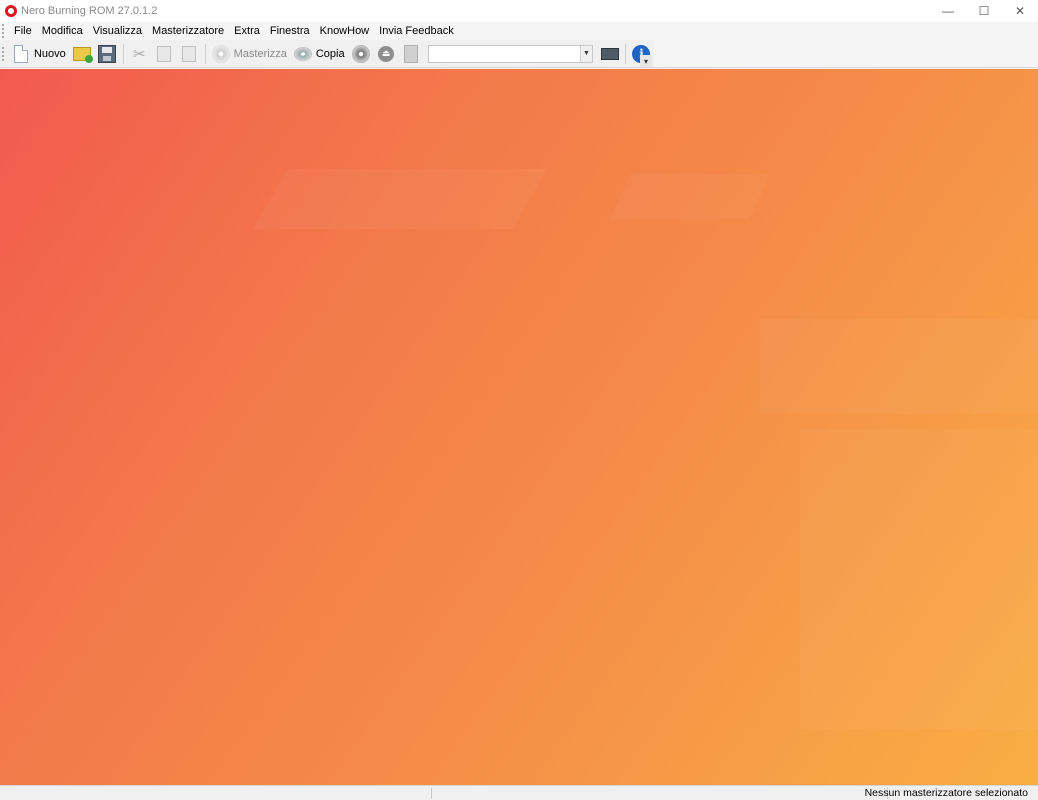 This screenshot has height=800, width=1038. Describe the element at coordinates (948, 11) in the screenshot. I see `minimize-button: —` at that location.